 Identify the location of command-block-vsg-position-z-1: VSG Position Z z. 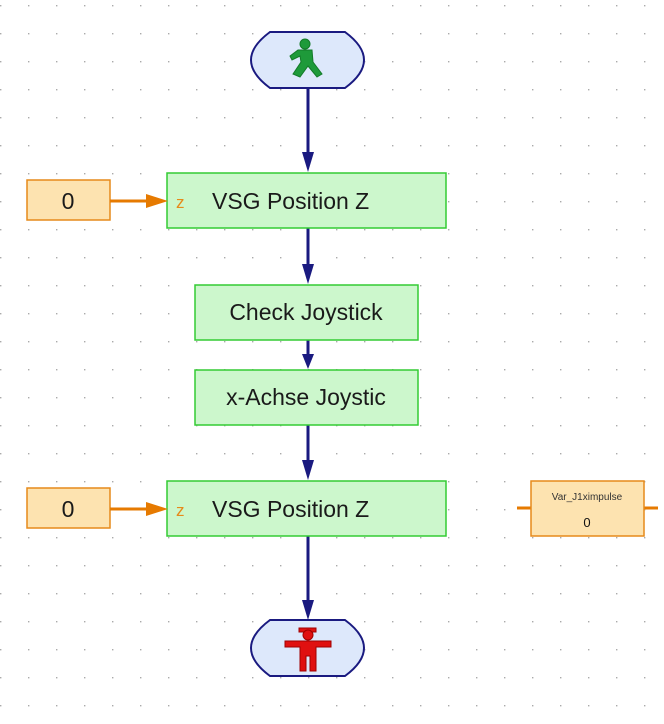
(306, 200).